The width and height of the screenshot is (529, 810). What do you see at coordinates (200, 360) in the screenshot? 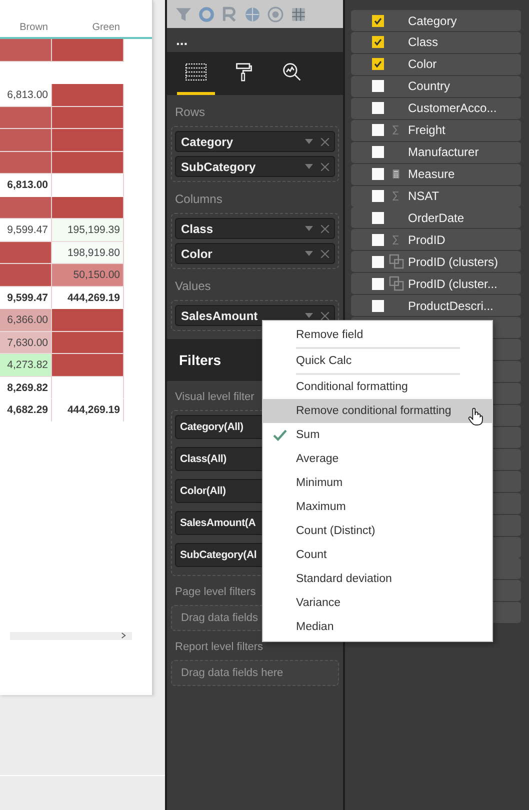
I see `filters-title: Filters` at bounding box center [200, 360].